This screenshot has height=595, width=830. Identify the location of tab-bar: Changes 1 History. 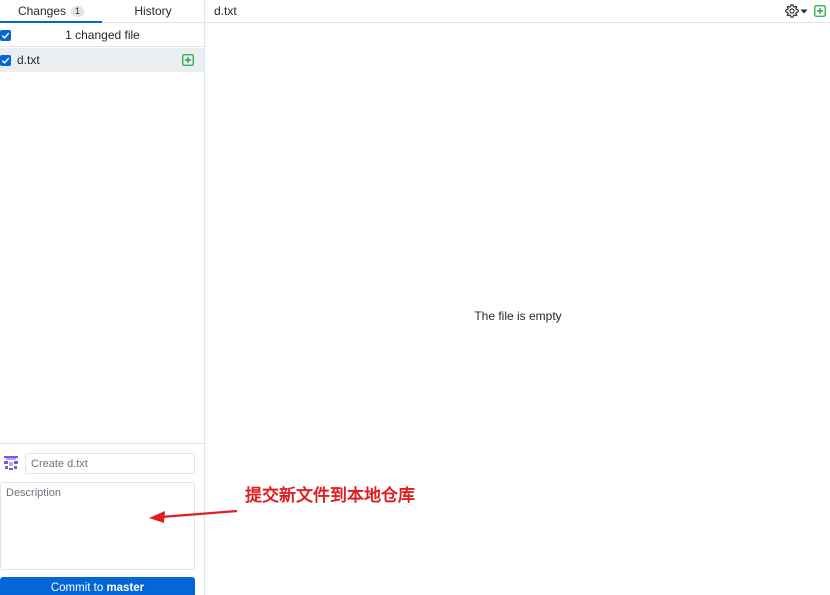
(102, 11).